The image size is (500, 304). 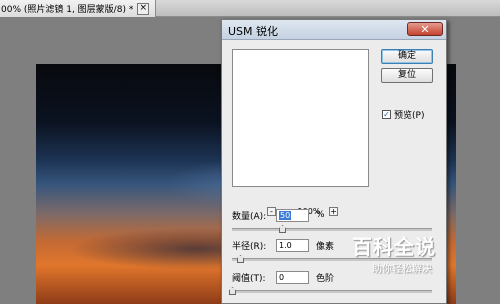 I want to click on amount-label: 数量(A):, so click(x=249, y=216).